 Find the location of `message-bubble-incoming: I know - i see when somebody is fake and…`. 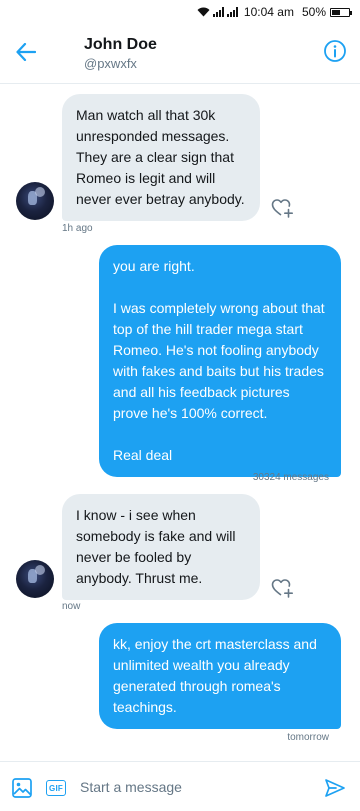

message-bubble-incoming: I know - i see when somebody is fake and… is located at coordinates (161, 547).